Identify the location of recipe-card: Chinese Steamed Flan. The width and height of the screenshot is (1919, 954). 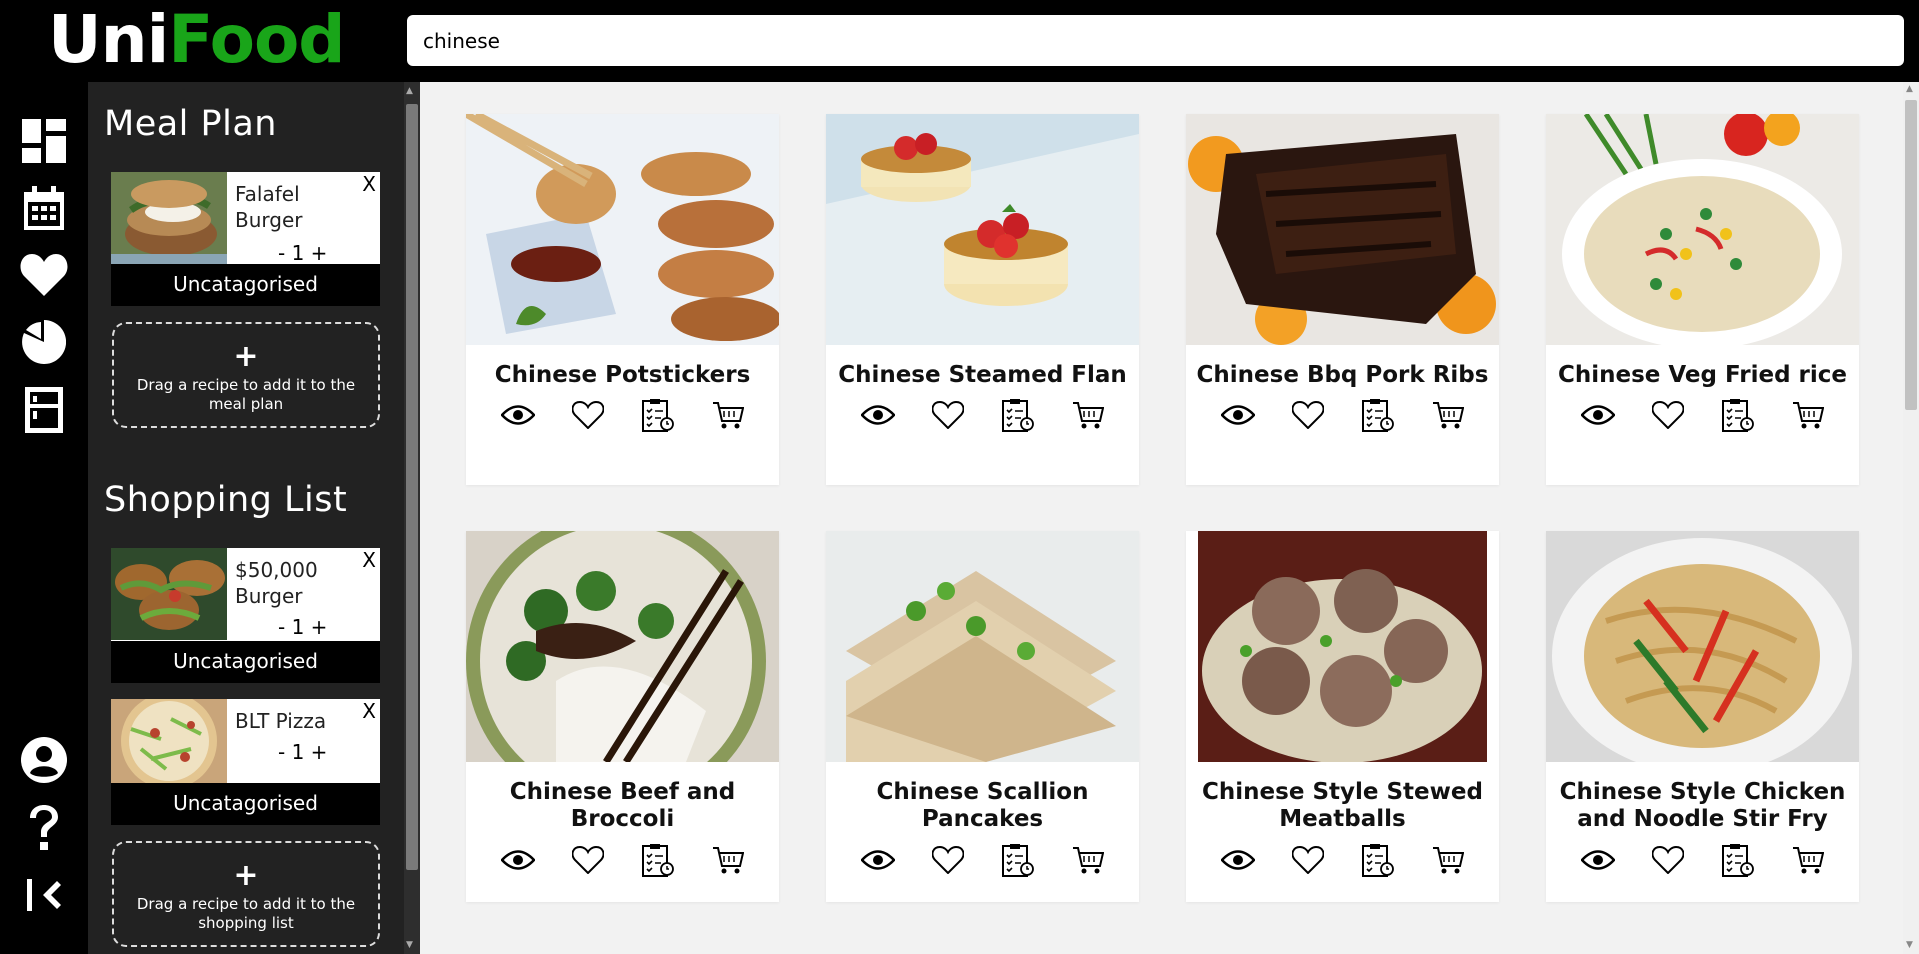
(982, 299).